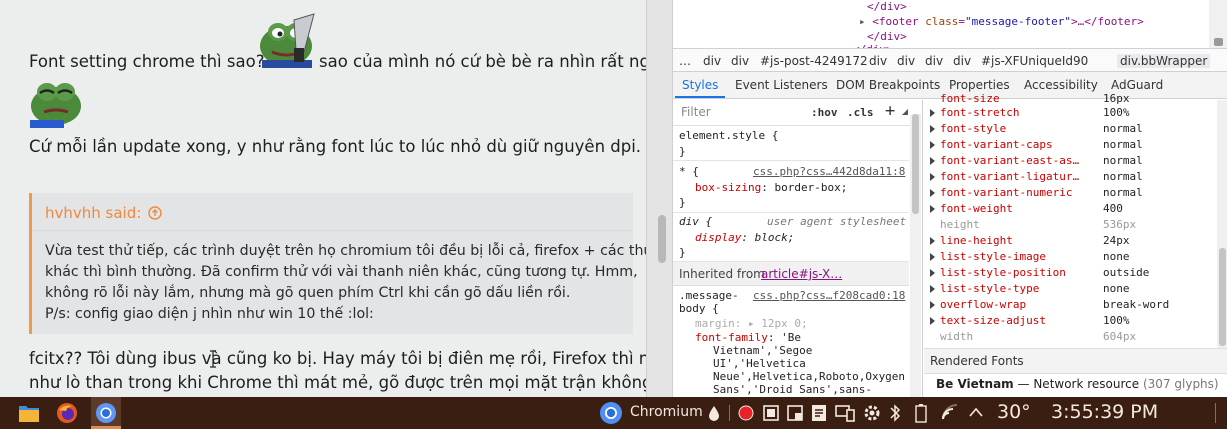 Image resolution: width=1227 pixels, height=429 pixels. I want to click on rule-declaration-overridden: margin: ▸ 12px 0;, so click(751, 323).